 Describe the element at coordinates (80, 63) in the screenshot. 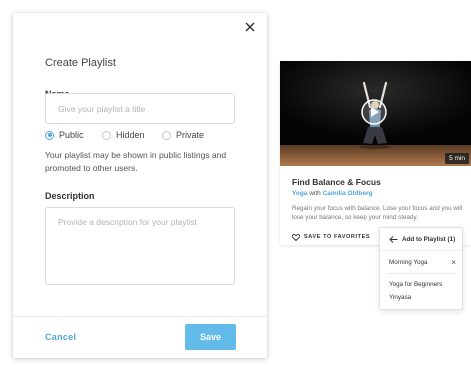

I see `modal-title: Create Playlist` at that location.